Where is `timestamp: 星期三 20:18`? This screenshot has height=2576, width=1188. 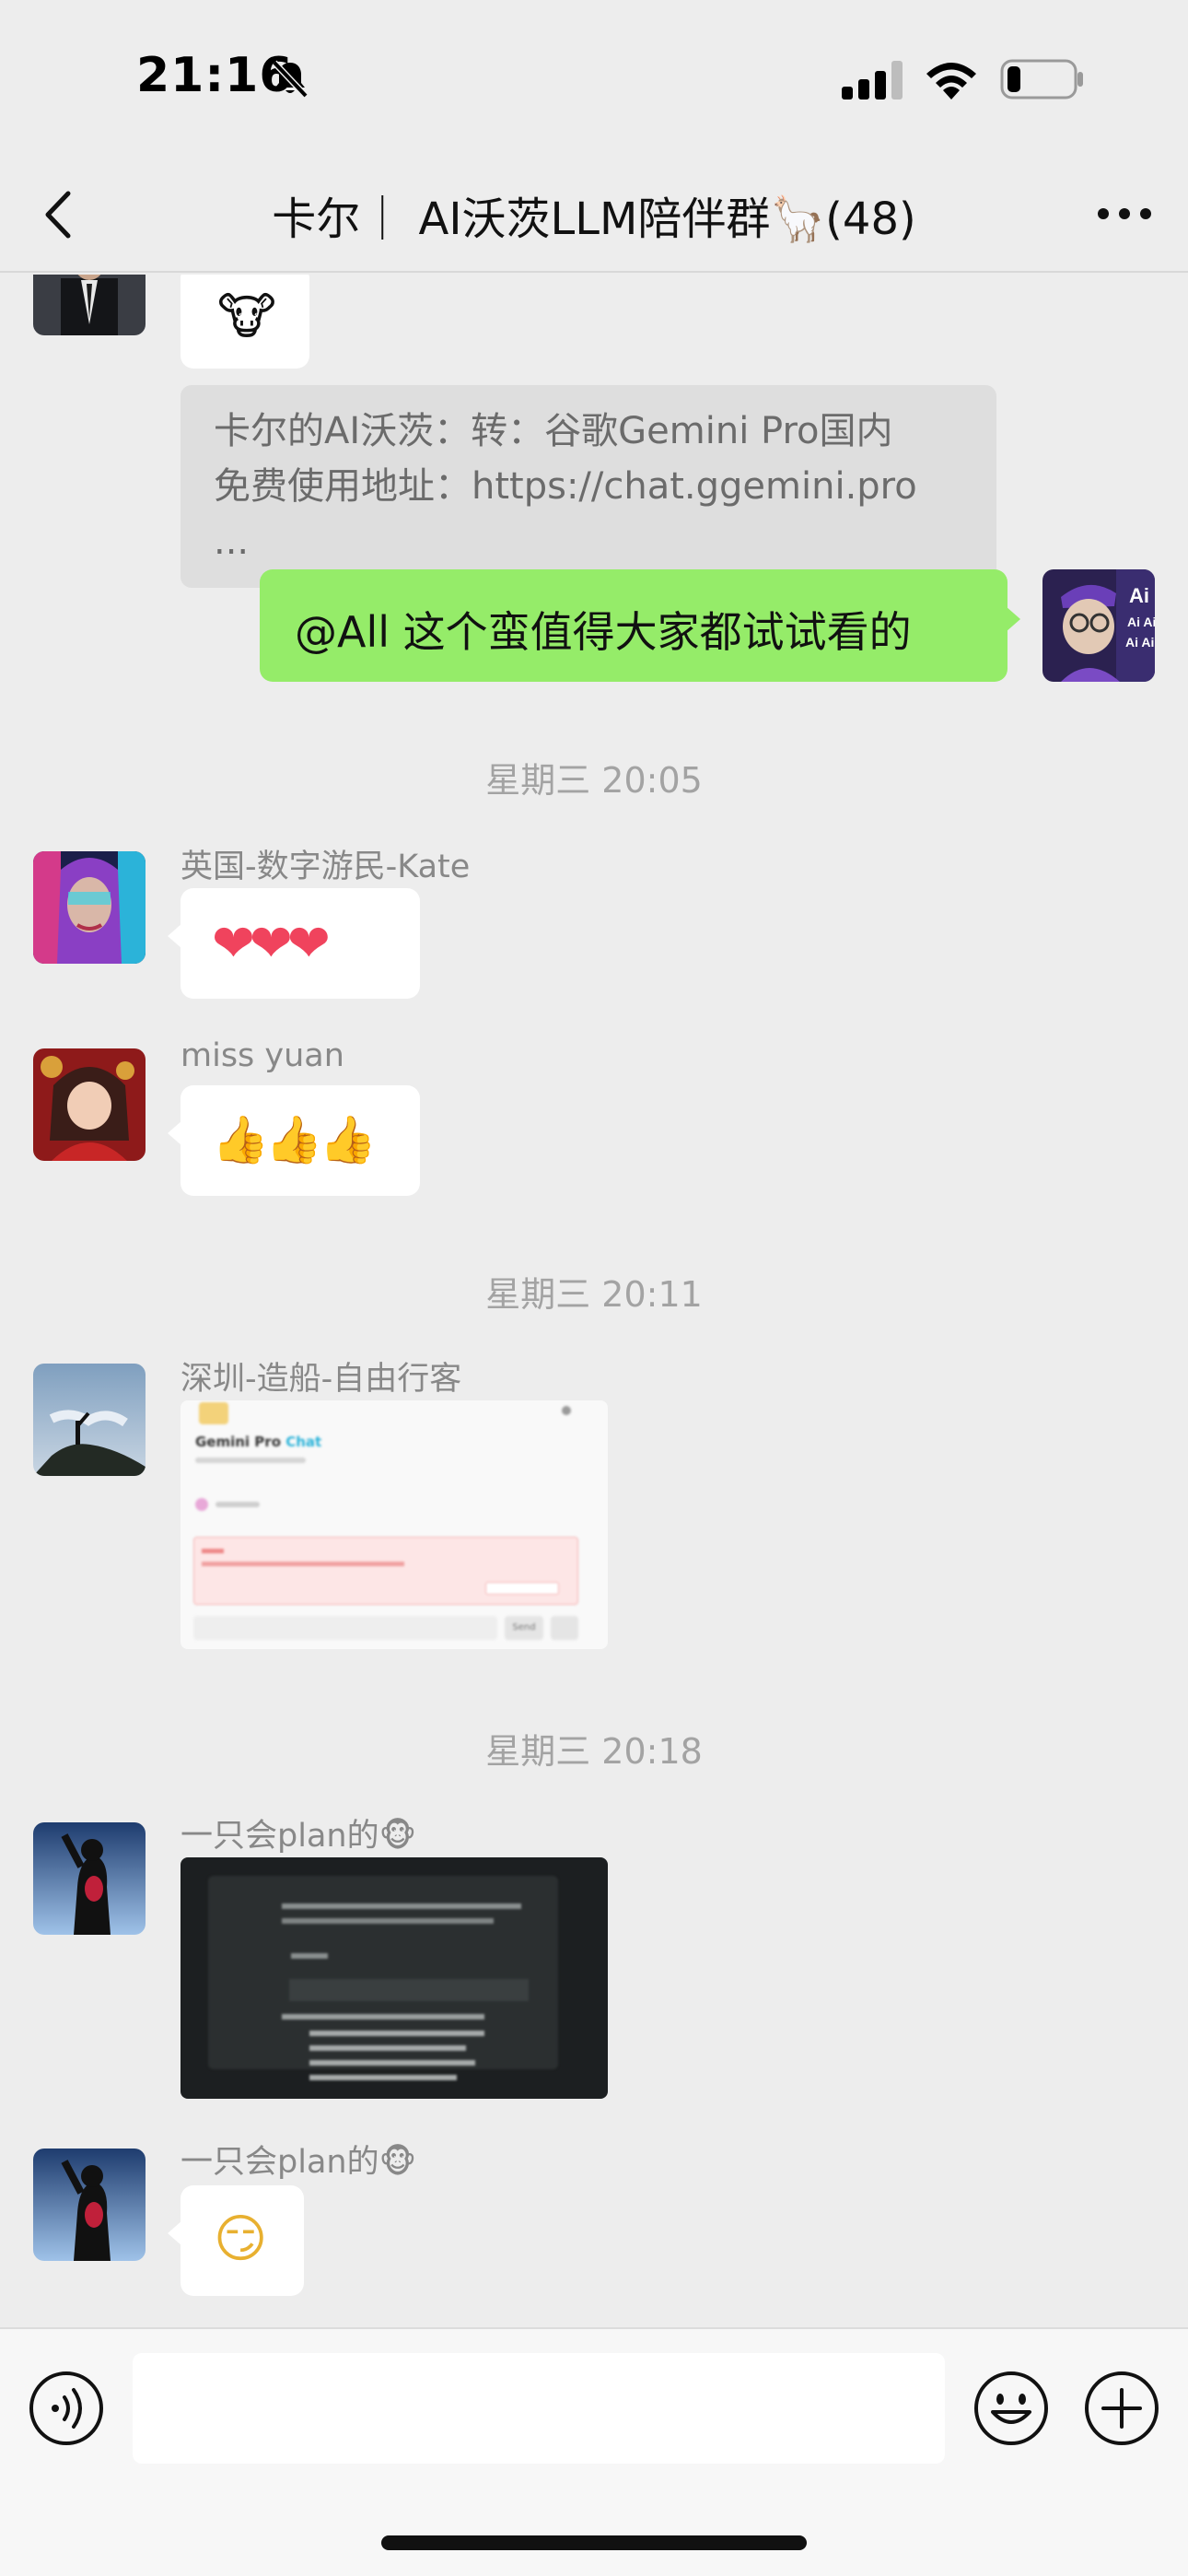
timestamp: 星期三 20:18 is located at coordinates (594, 1751).